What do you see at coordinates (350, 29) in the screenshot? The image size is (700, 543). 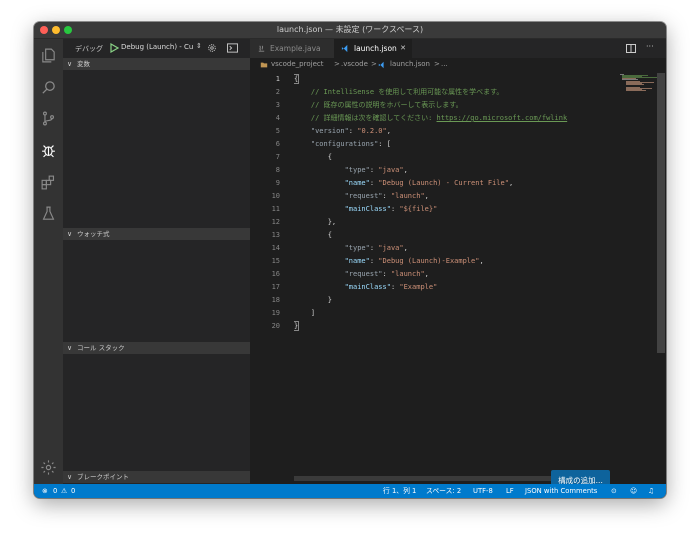 I see `window-title: launch.json — 未設定 (ワークスペース)` at bounding box center [350, 29].